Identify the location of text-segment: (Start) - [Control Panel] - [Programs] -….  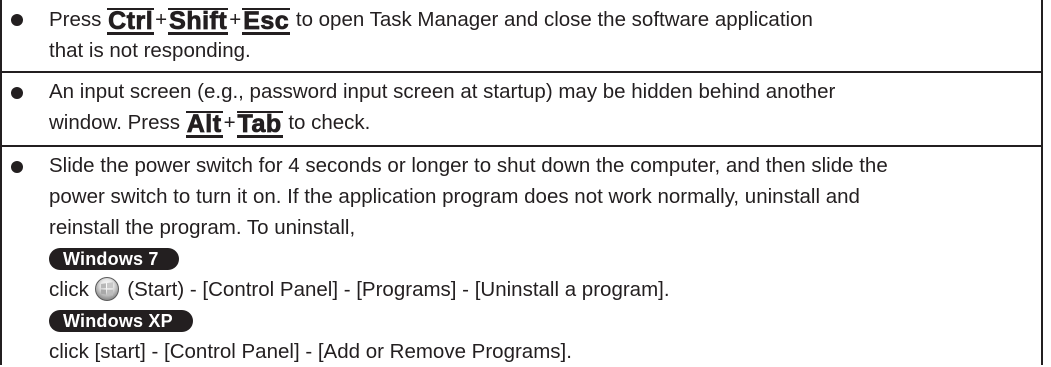
(395, 289).